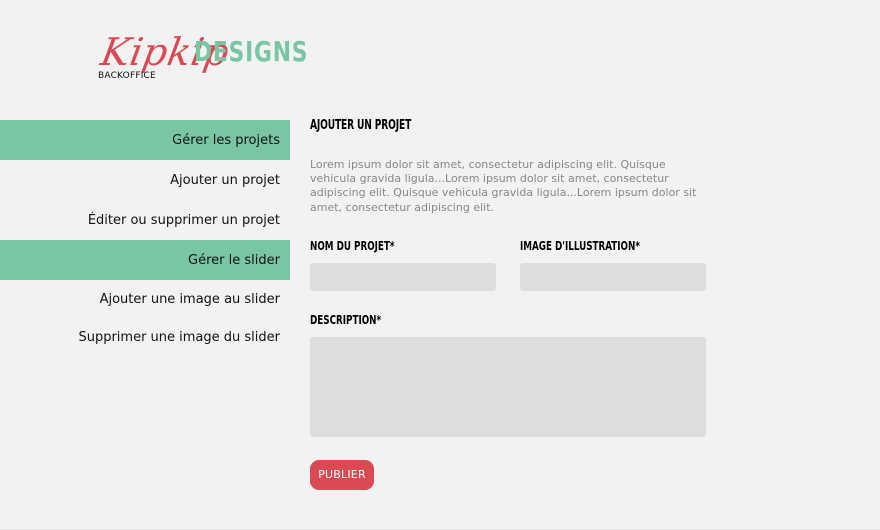  I want to click on sidebar-section-slider: Gérer le slider, so click(145, 260).